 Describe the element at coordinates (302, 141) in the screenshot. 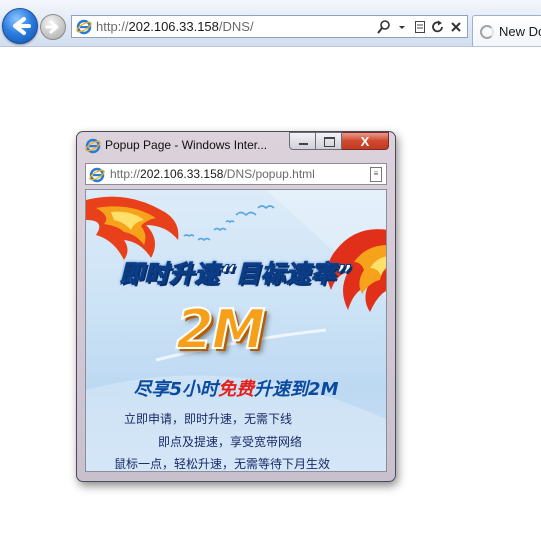

I see `minimize-button` at that location.